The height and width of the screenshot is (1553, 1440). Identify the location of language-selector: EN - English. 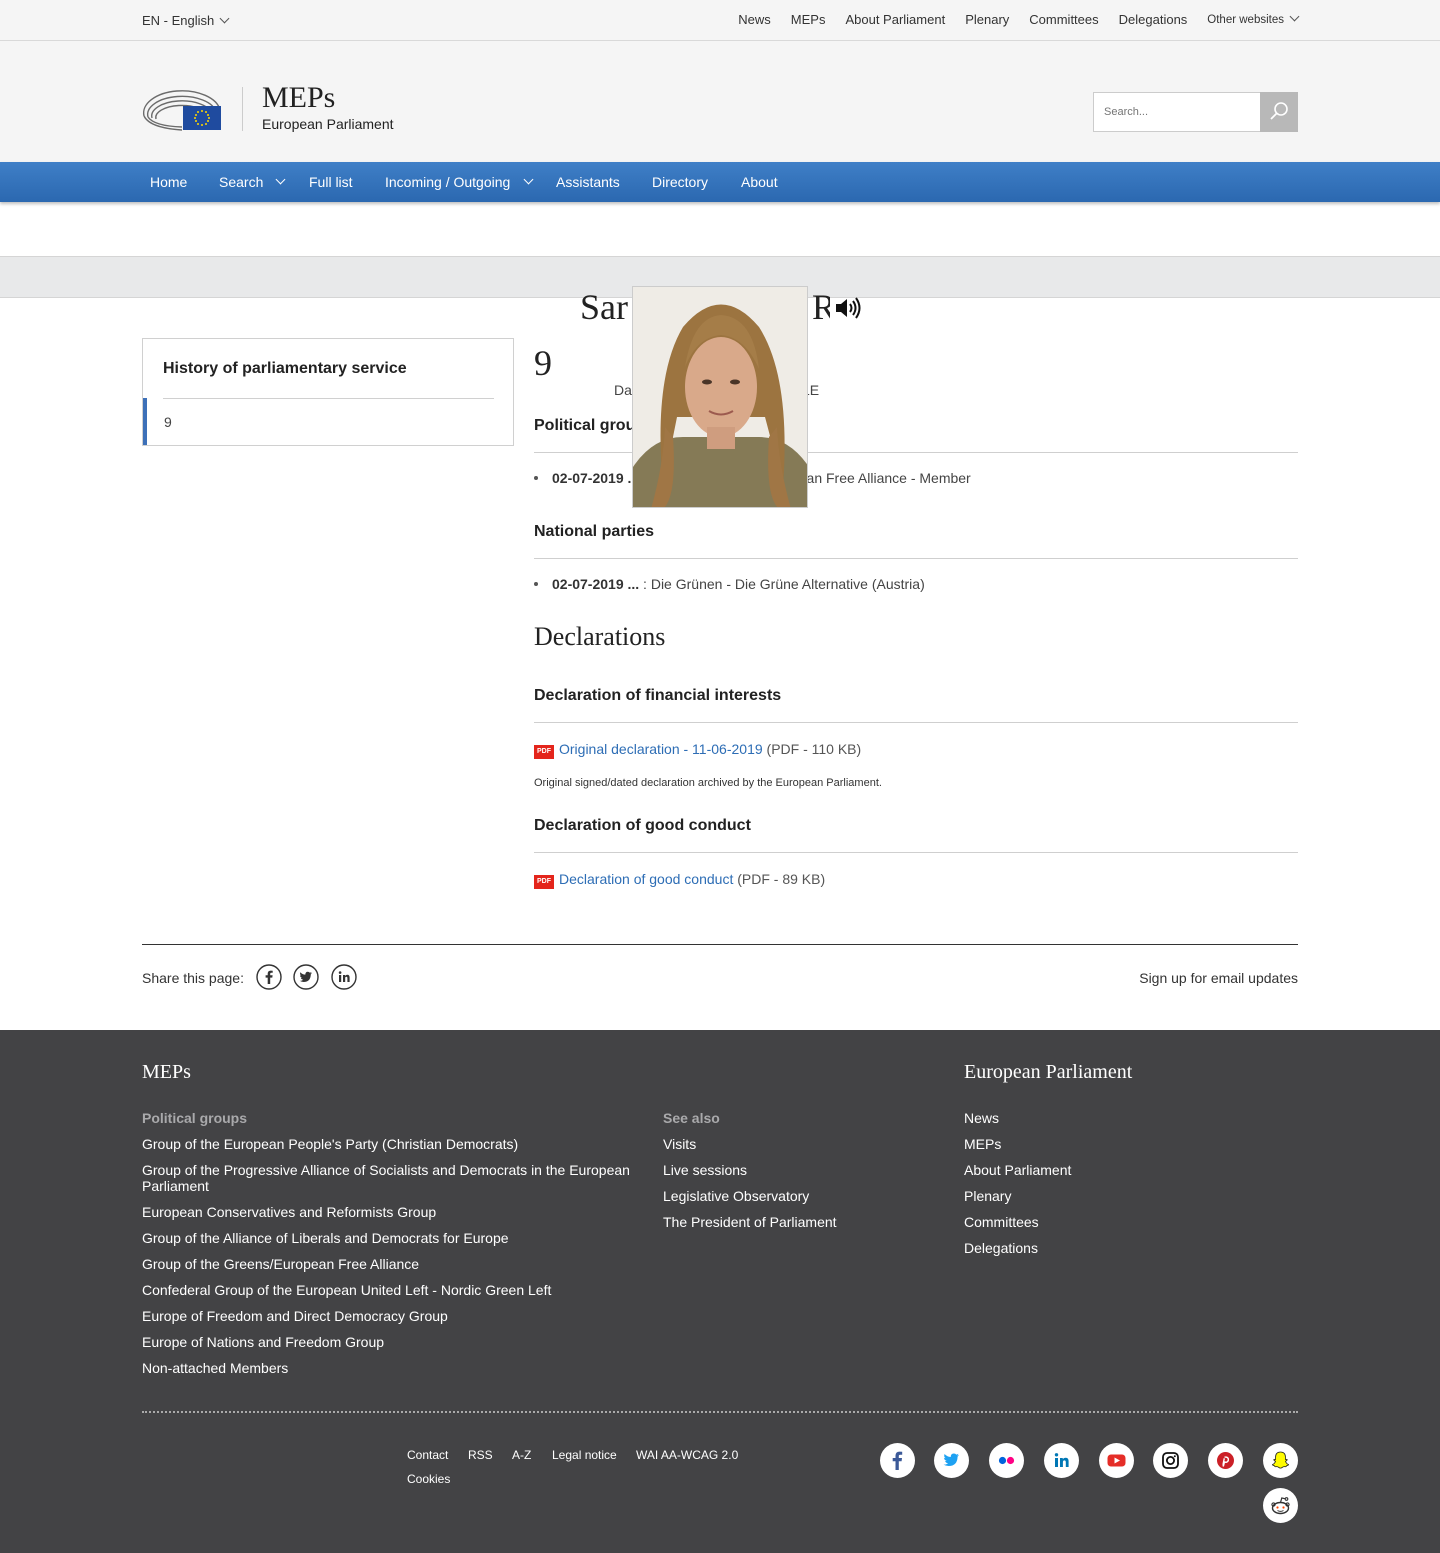
(186, 20).